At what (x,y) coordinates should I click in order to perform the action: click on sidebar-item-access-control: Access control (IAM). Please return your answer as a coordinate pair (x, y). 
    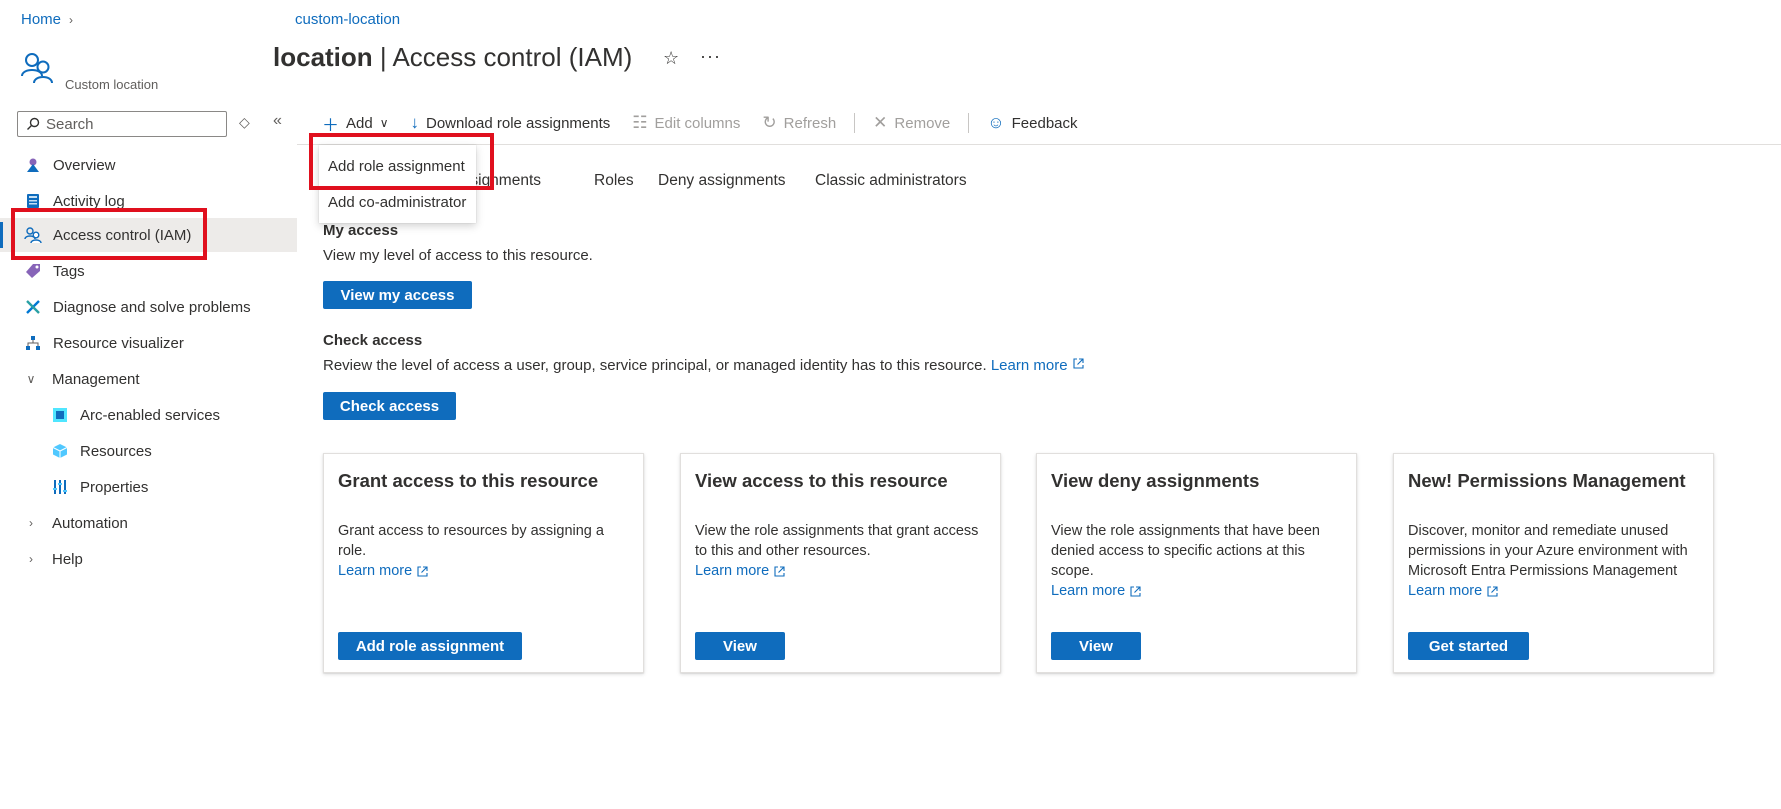
    Looking at the image, I should click on (148, 235).